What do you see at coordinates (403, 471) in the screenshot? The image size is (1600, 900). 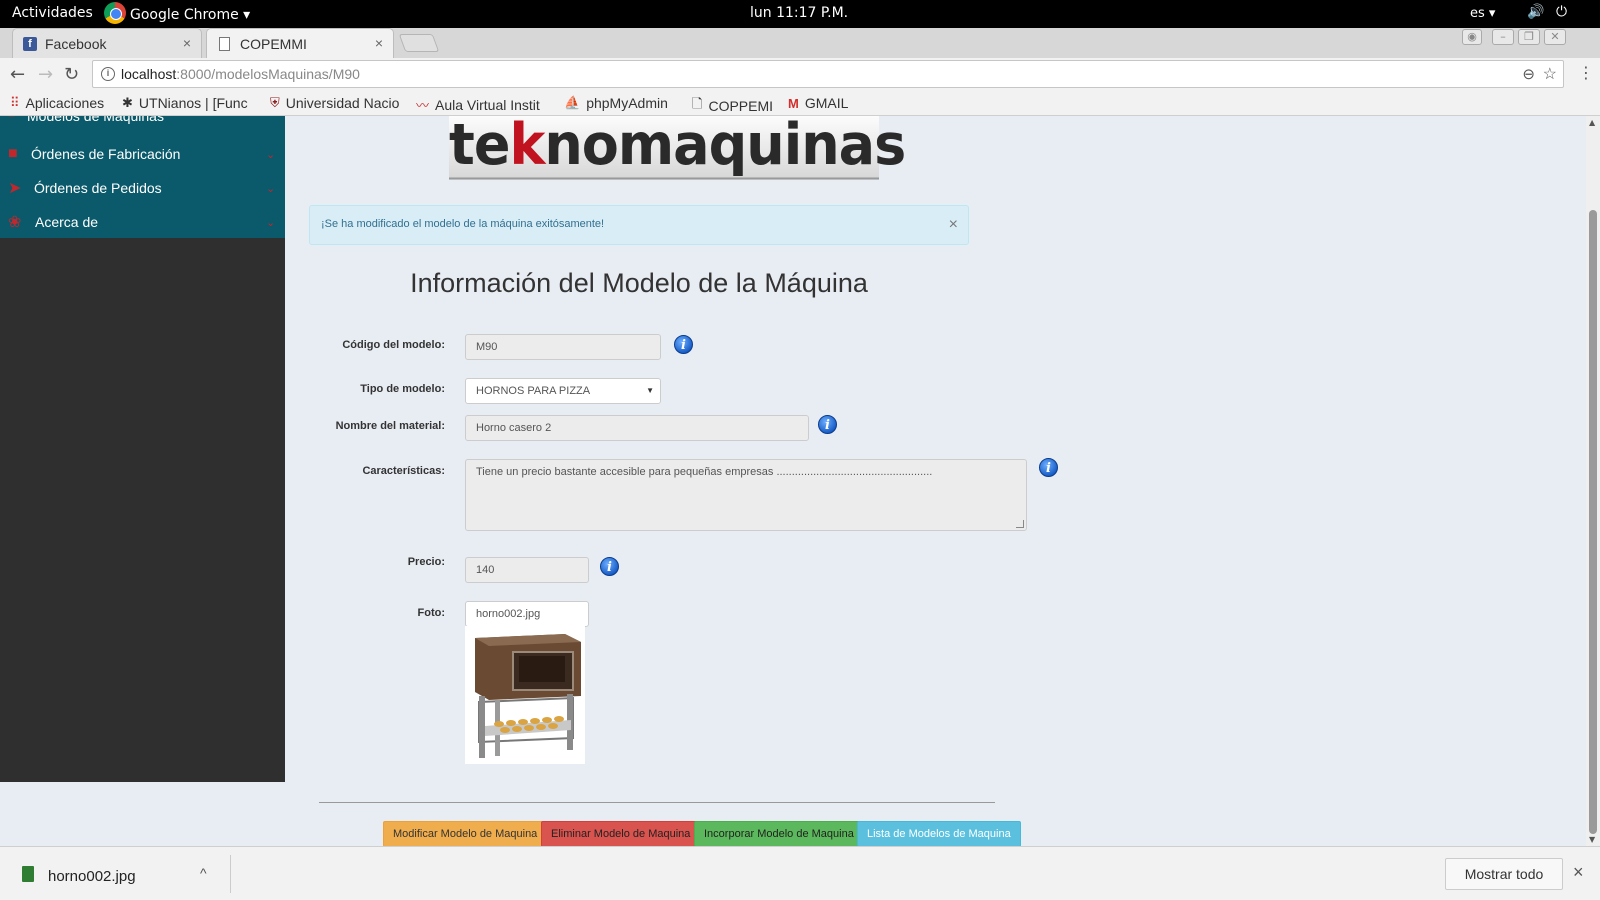 I see `caracteristicas-label: Características:` at bounding box center [403, 471].